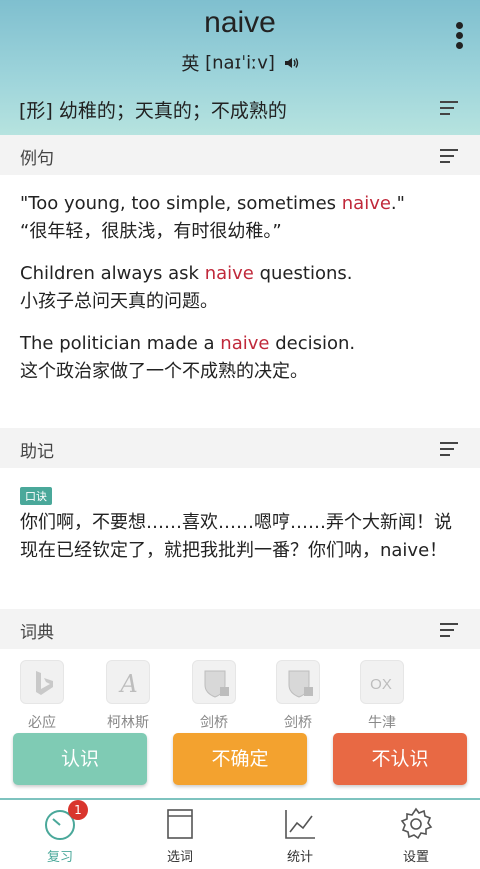  I want to click on dictionary-list: 必应 A 柯林斯 剑桥 剑桥 OX 牛津, so click(240, 696).